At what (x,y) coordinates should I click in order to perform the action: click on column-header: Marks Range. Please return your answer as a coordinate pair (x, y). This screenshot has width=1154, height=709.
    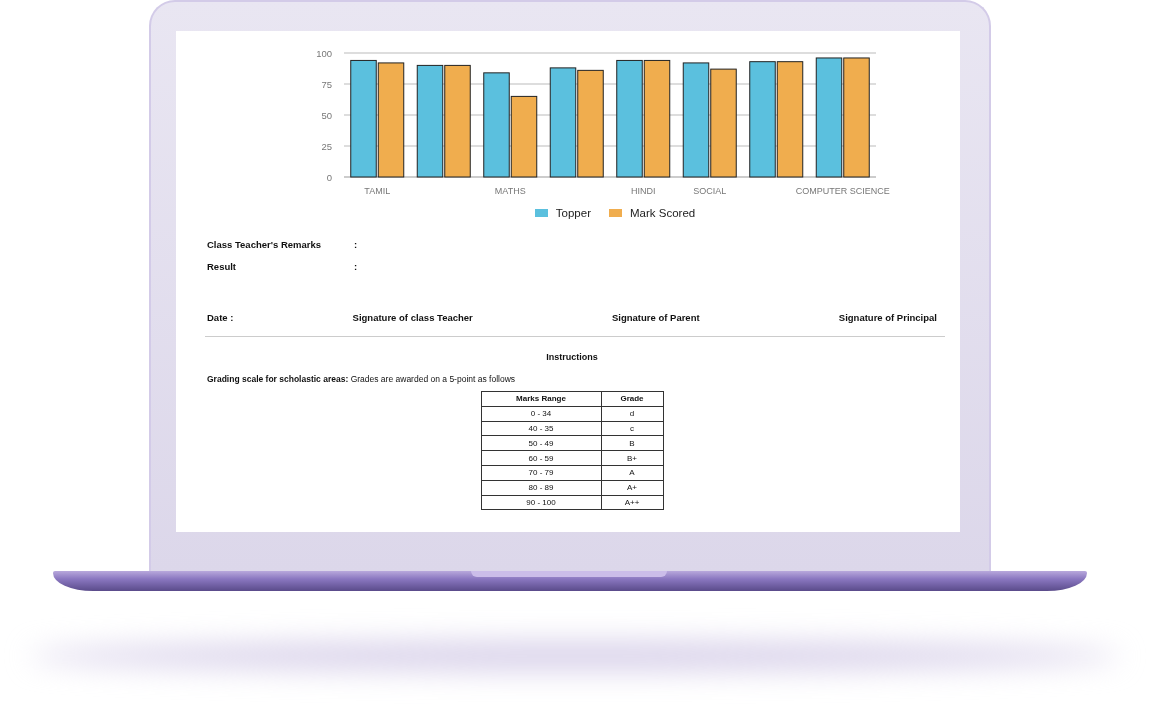
    Looking at the image, I should click on (541, 399).